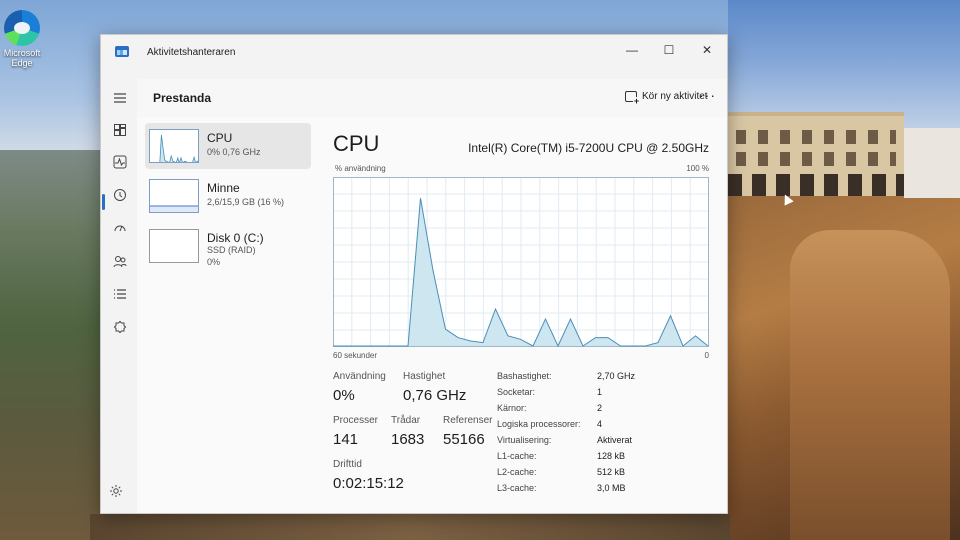 Image resolution: width=960 pixels, height=540 pixels. I want to click on building-arches, so click(816, 185).